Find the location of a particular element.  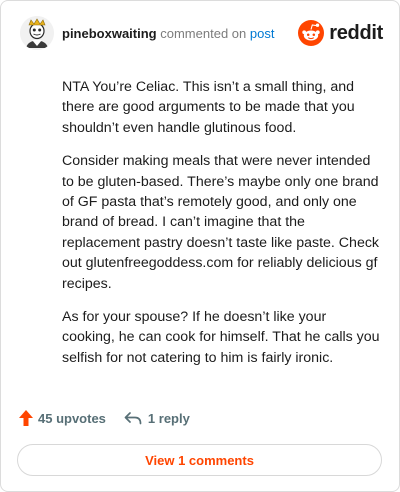

reply-count: 1 reply is located at coordinates (168, 418).